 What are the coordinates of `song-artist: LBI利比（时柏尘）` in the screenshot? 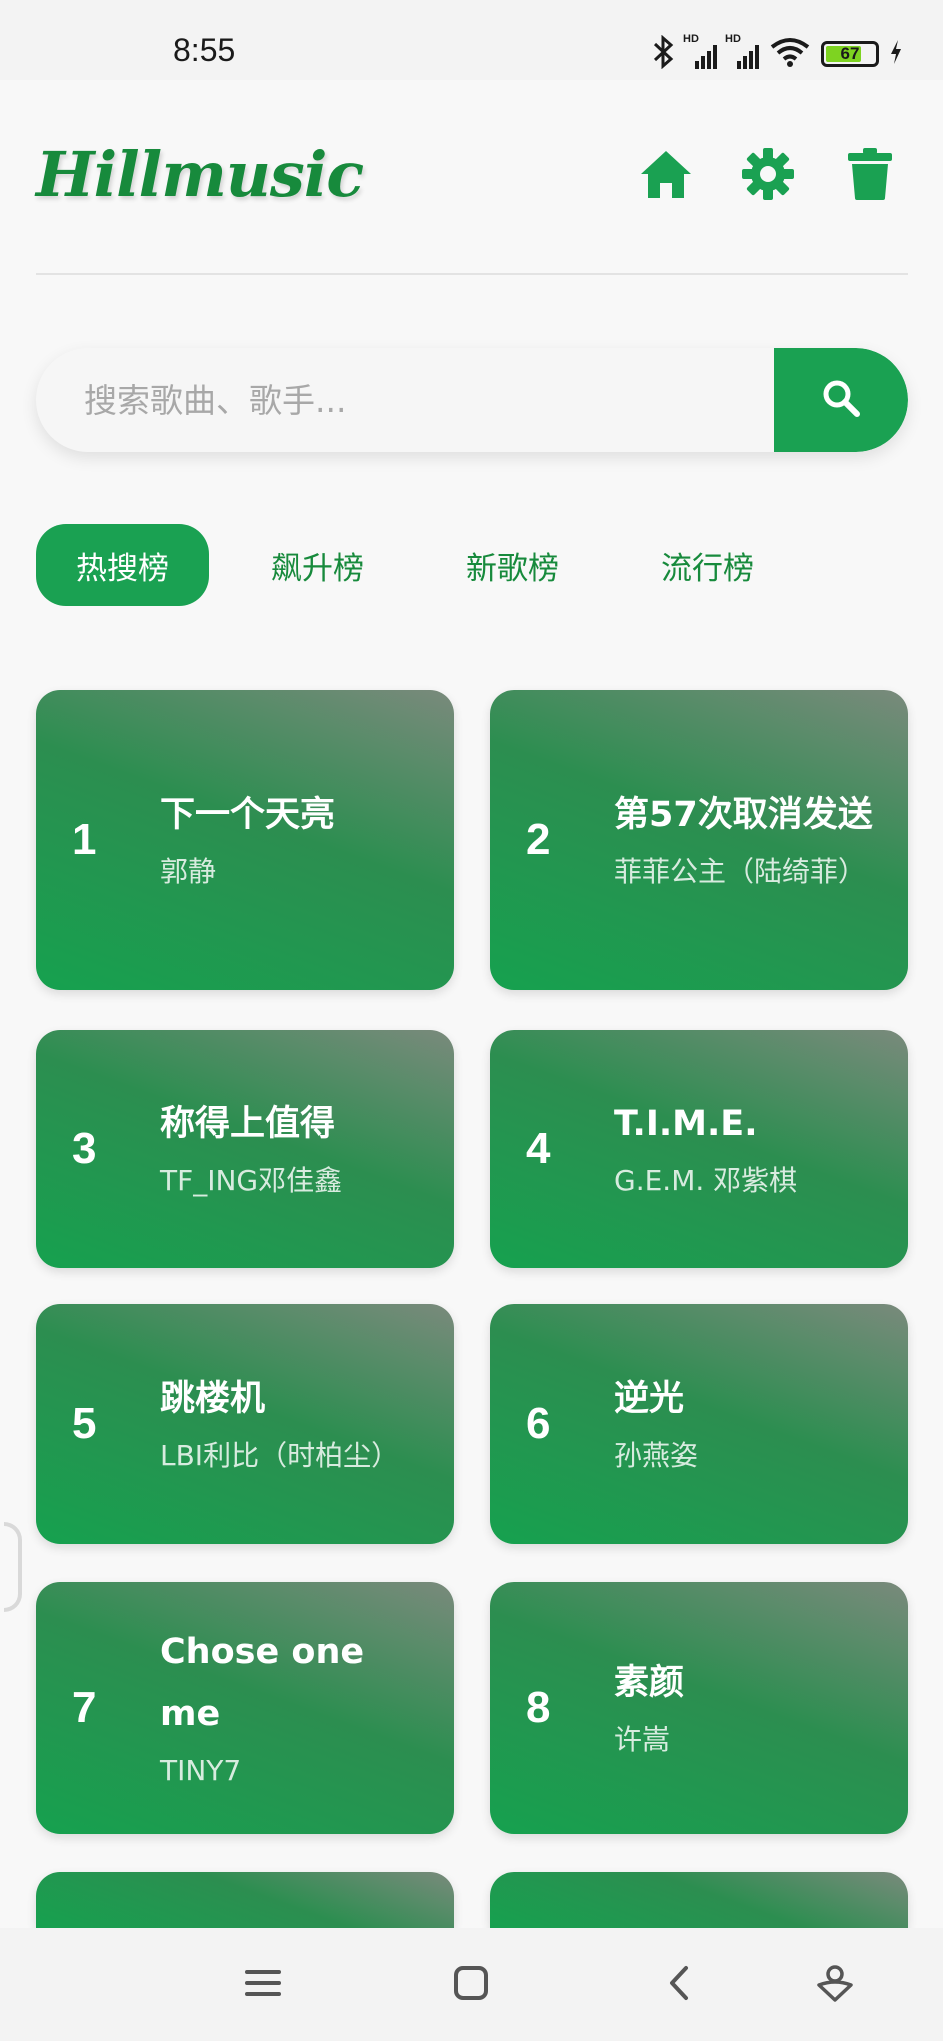 It's located at (280, 1455).